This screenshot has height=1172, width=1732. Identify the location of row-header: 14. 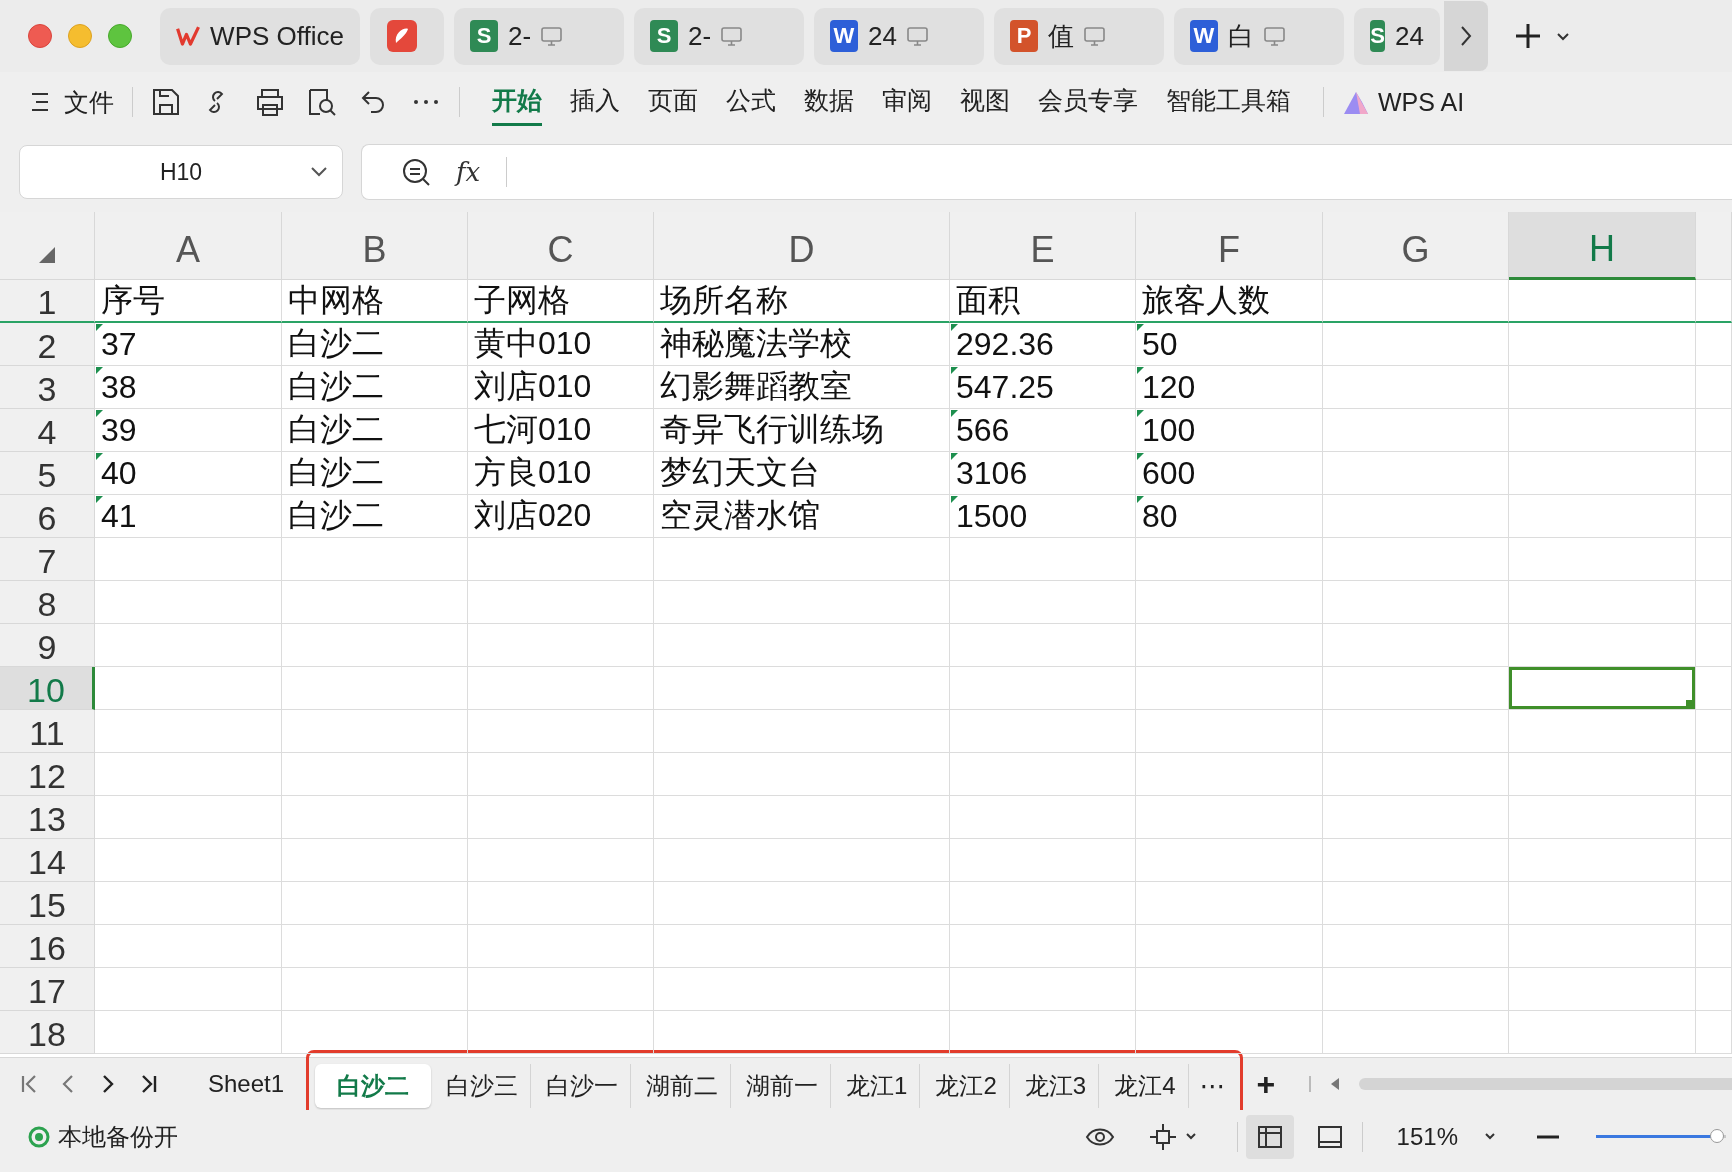
(47, 860).